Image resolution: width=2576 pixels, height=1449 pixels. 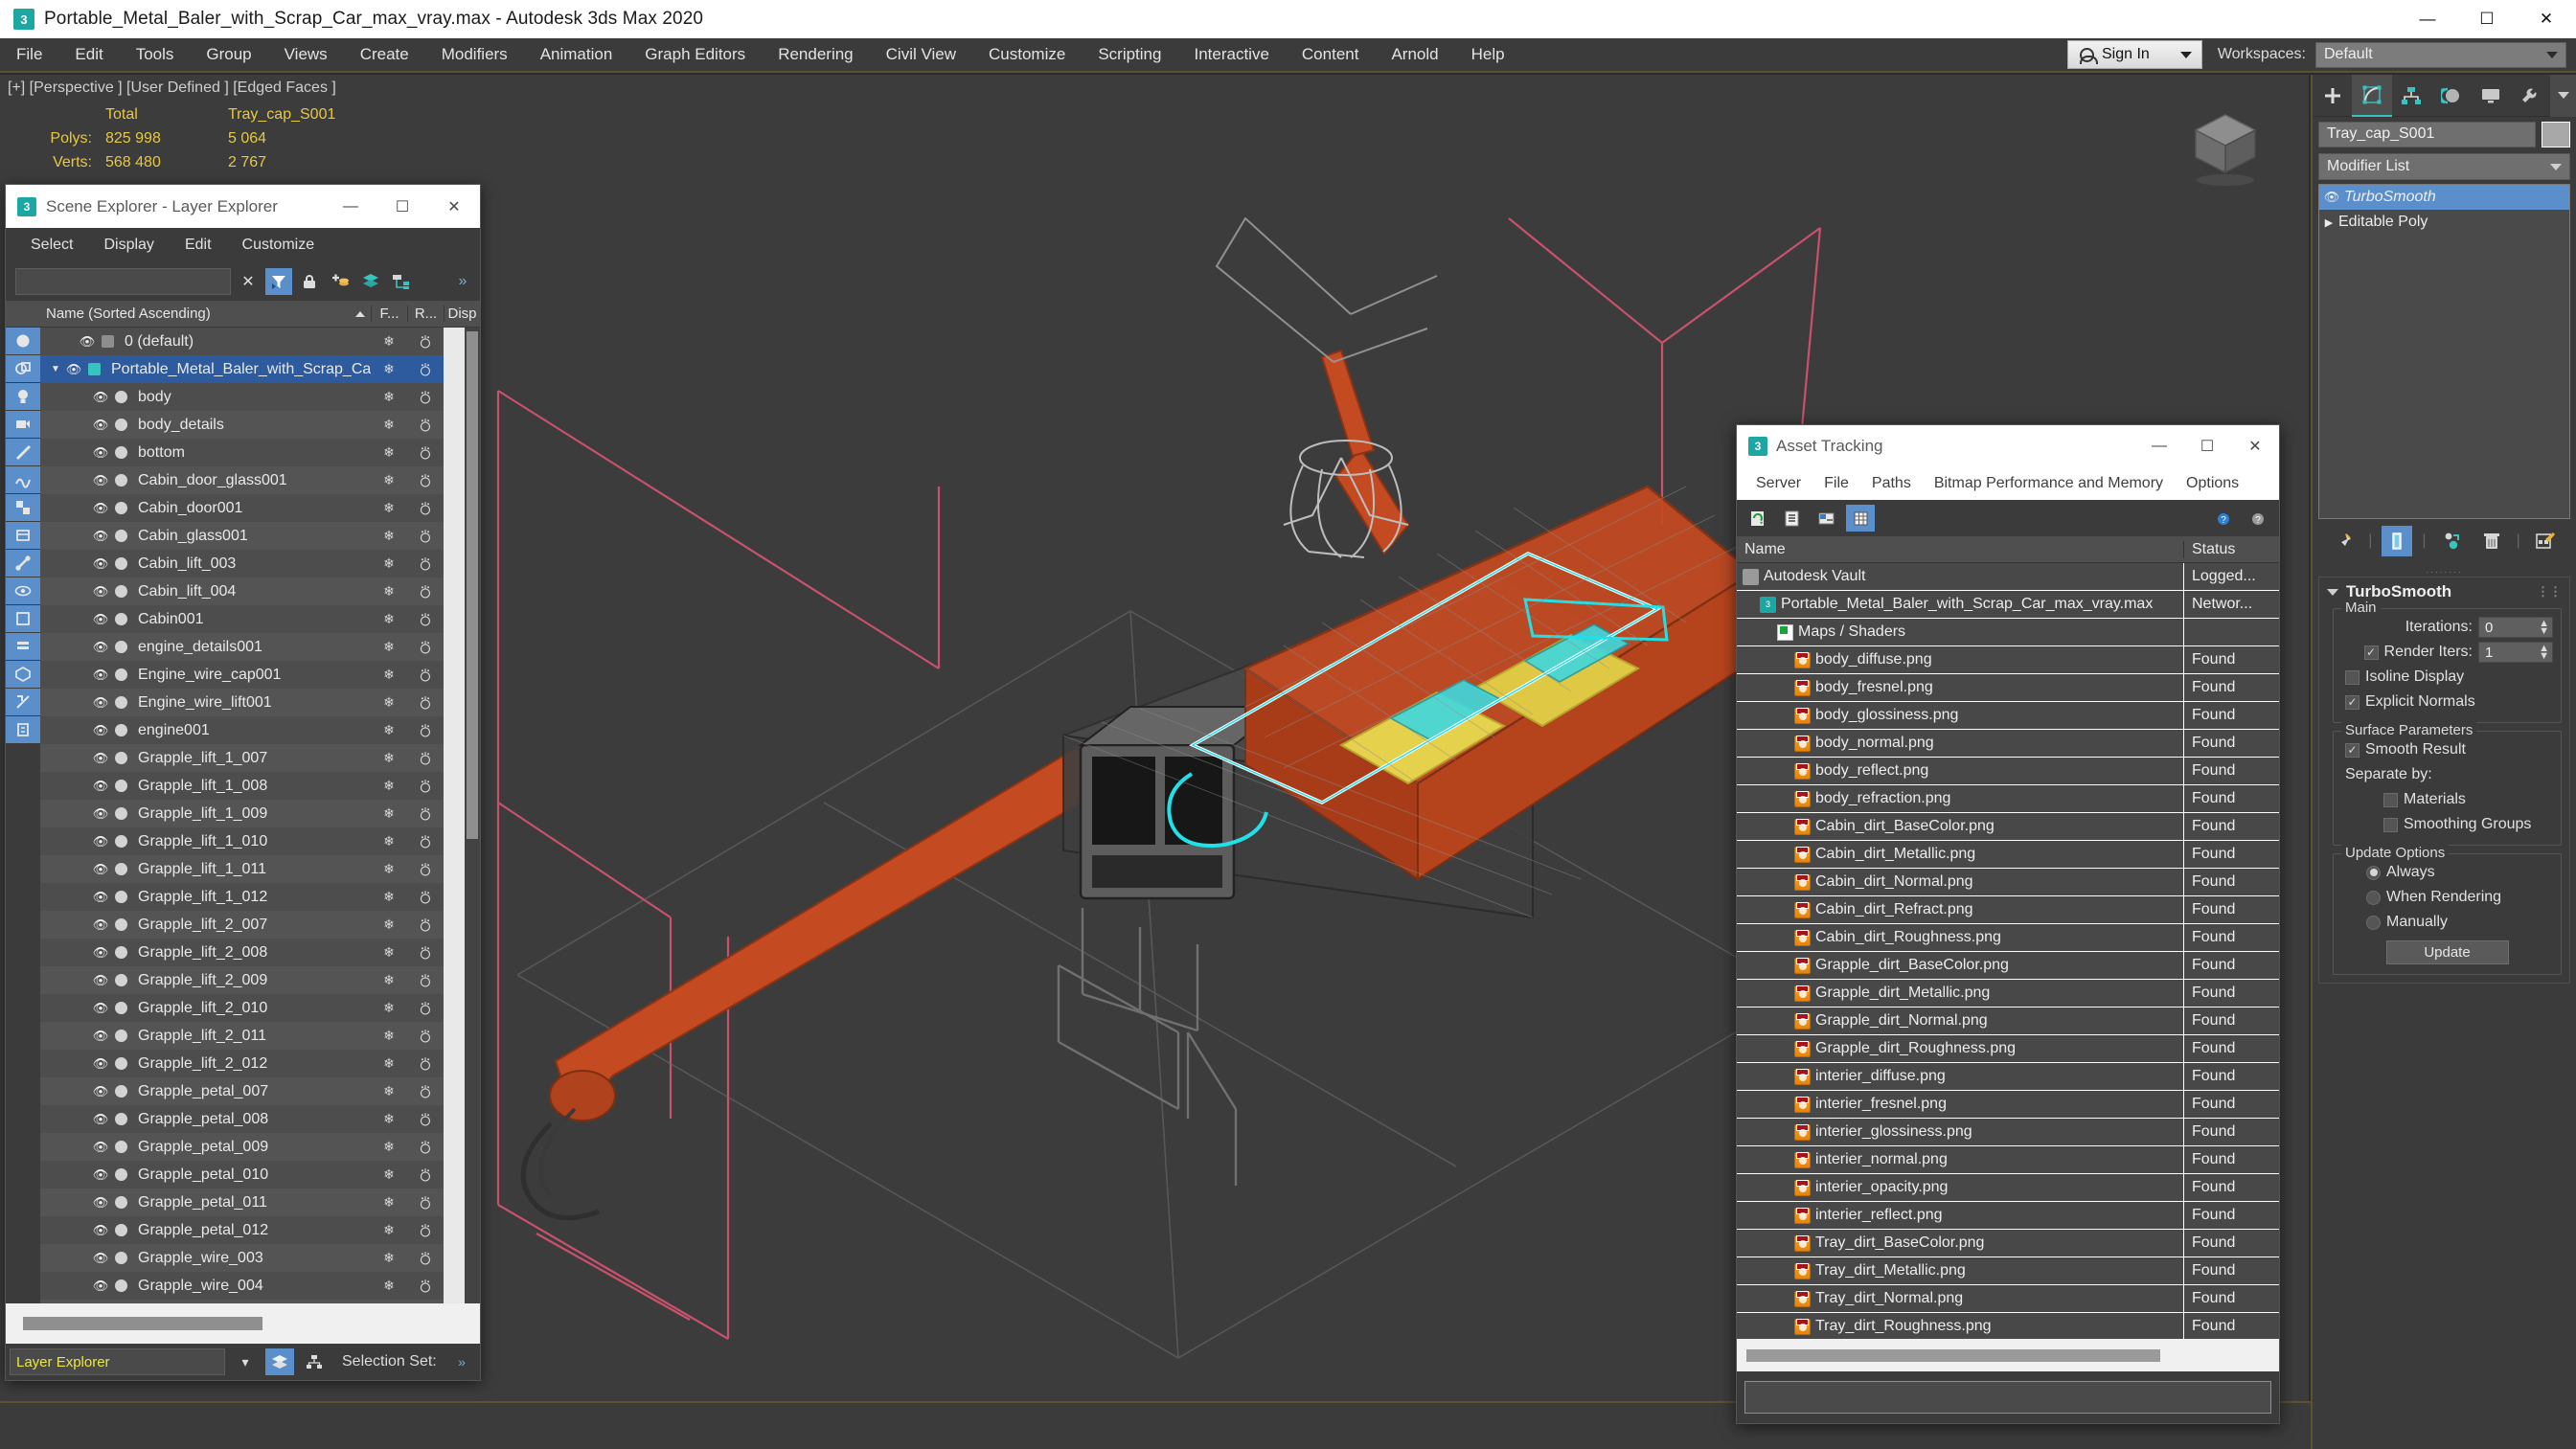 What do you see at coordinates (2515, 627) in the screenshot?
I see `iterations-spinner: 0 ▲ ▼` at bounding box center [2515, 627].